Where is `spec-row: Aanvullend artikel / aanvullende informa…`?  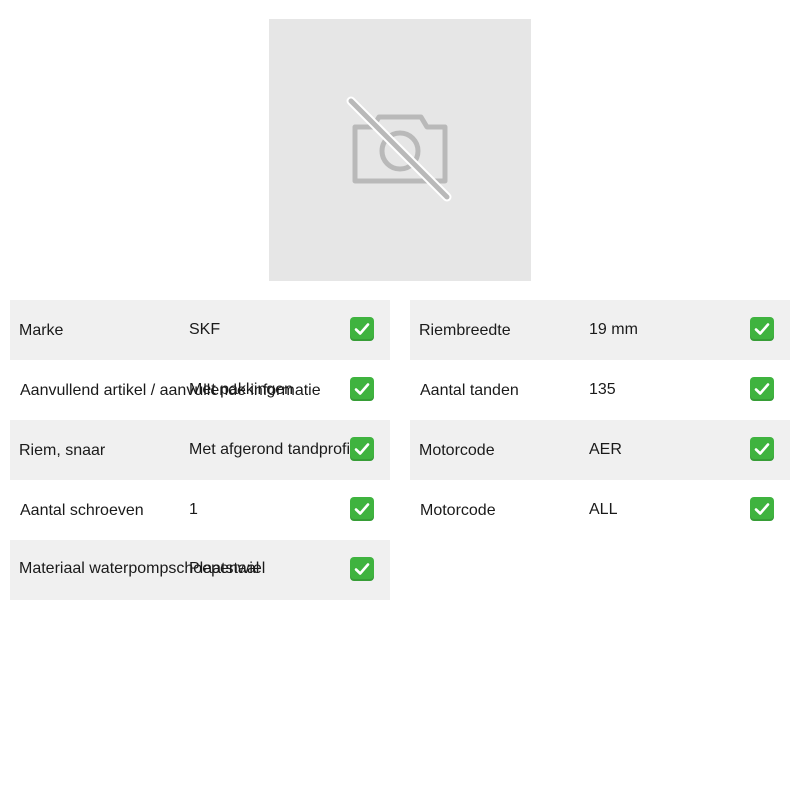
spec-row: Aanvullend artikel / aanvullende informa… is located at coordinates (200, 390).